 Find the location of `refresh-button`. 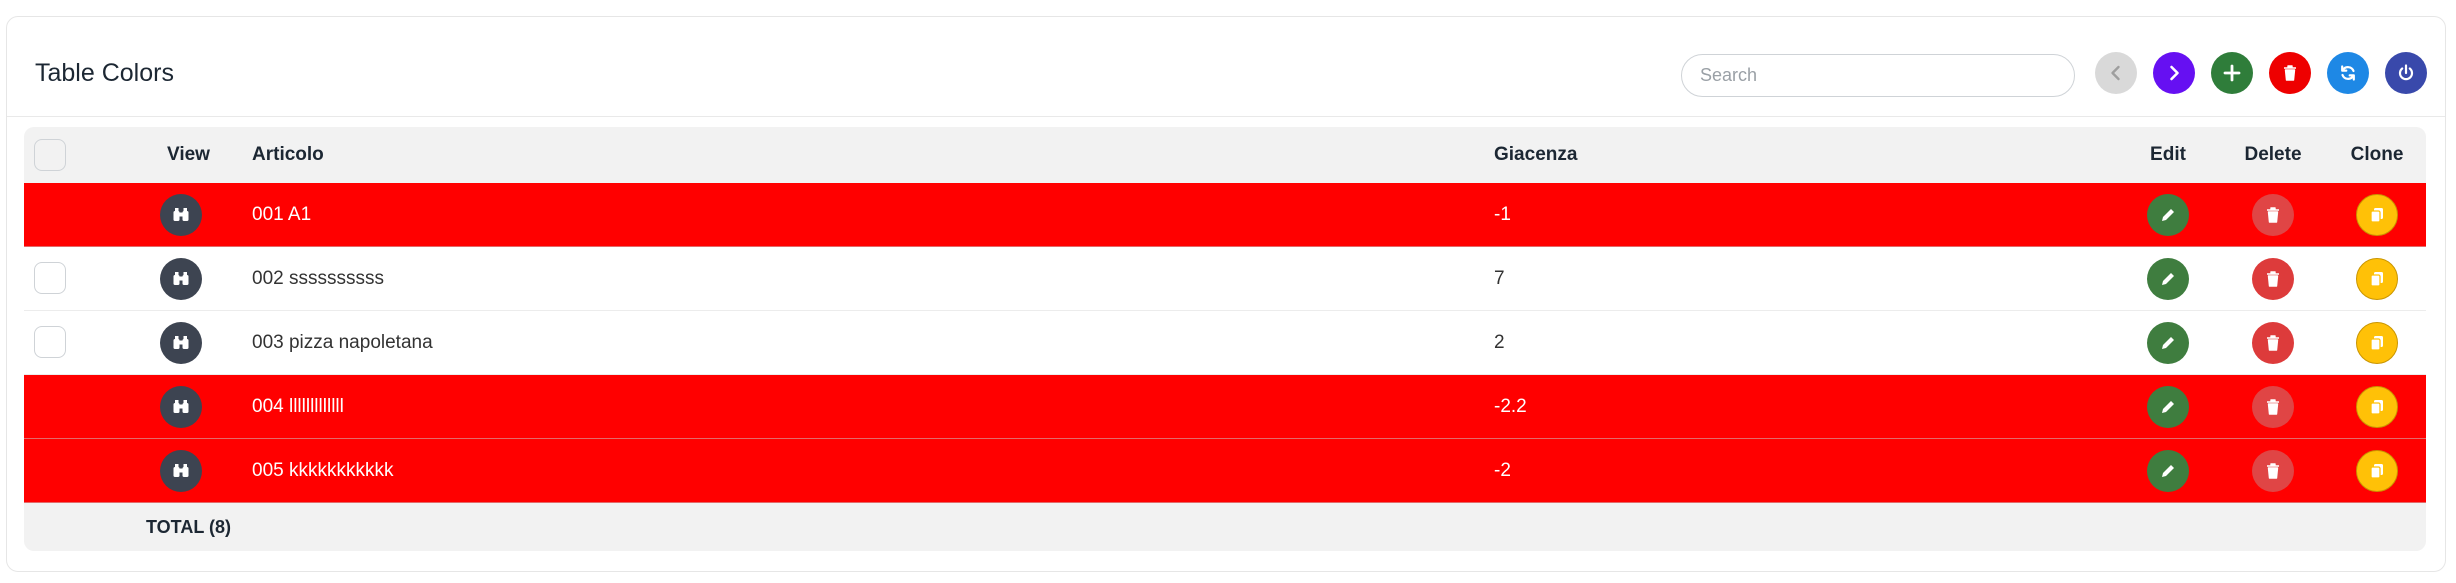

refresh-button is located at coordinates (2348, 73).